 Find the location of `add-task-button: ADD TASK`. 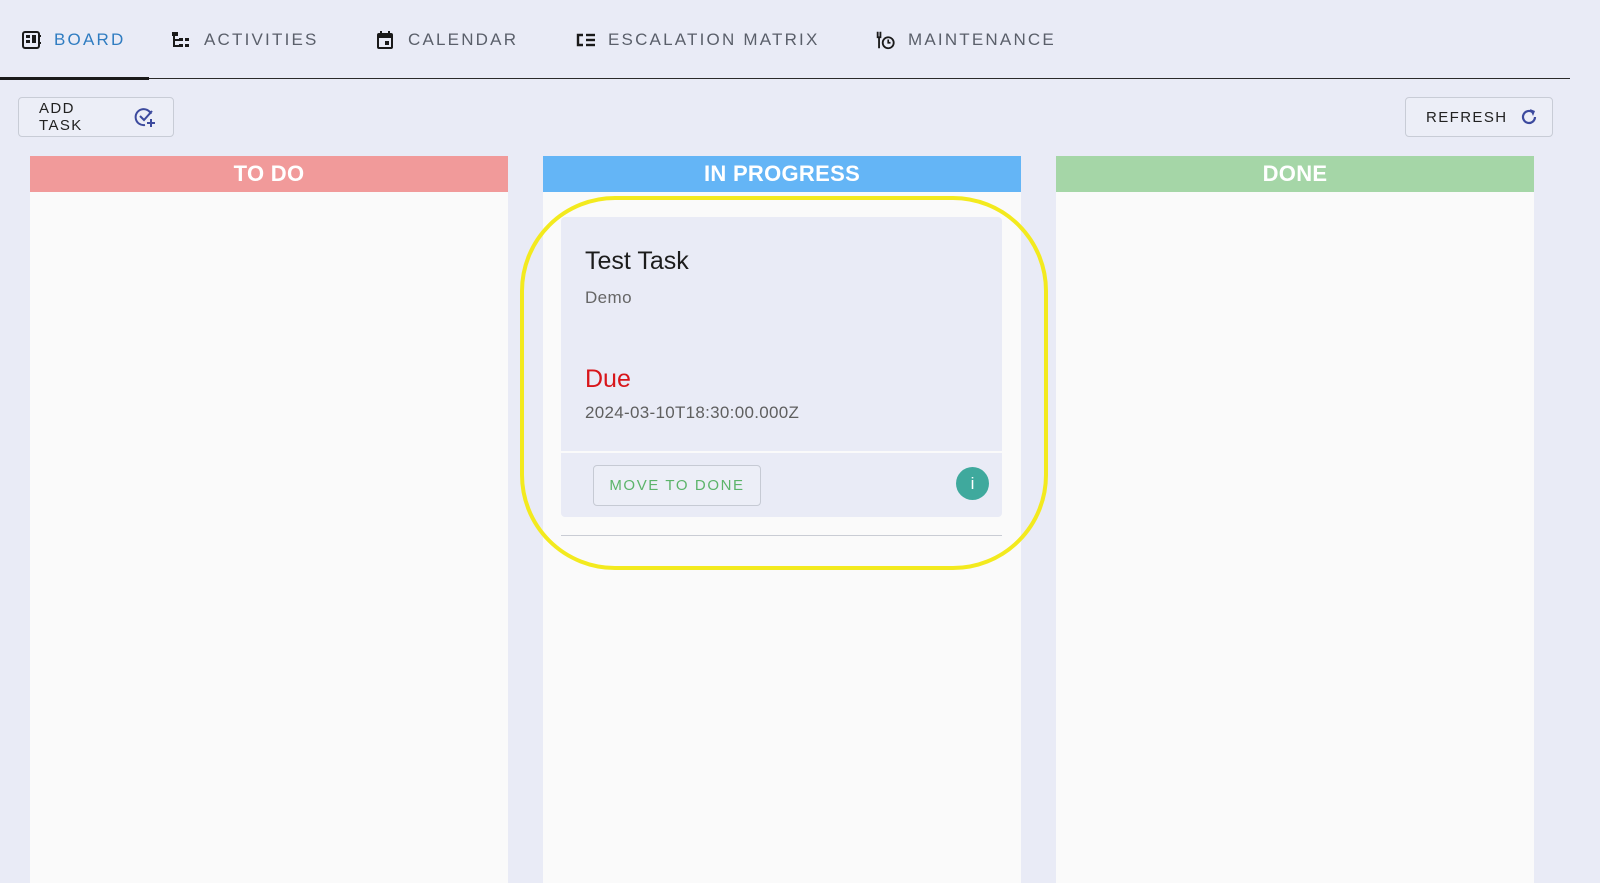

add-task-button: ADD TASK is located at coordinates (96, 117).